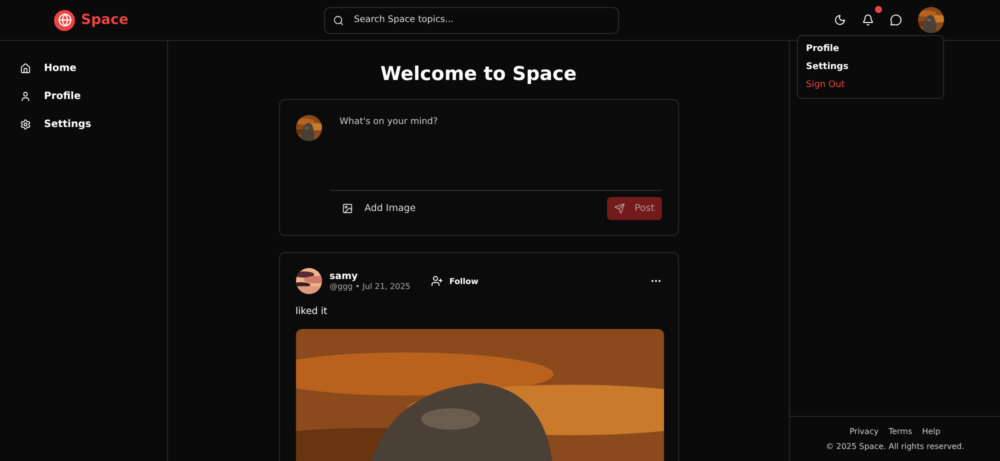  I want to click on add-user-icon, so click(437, 281).